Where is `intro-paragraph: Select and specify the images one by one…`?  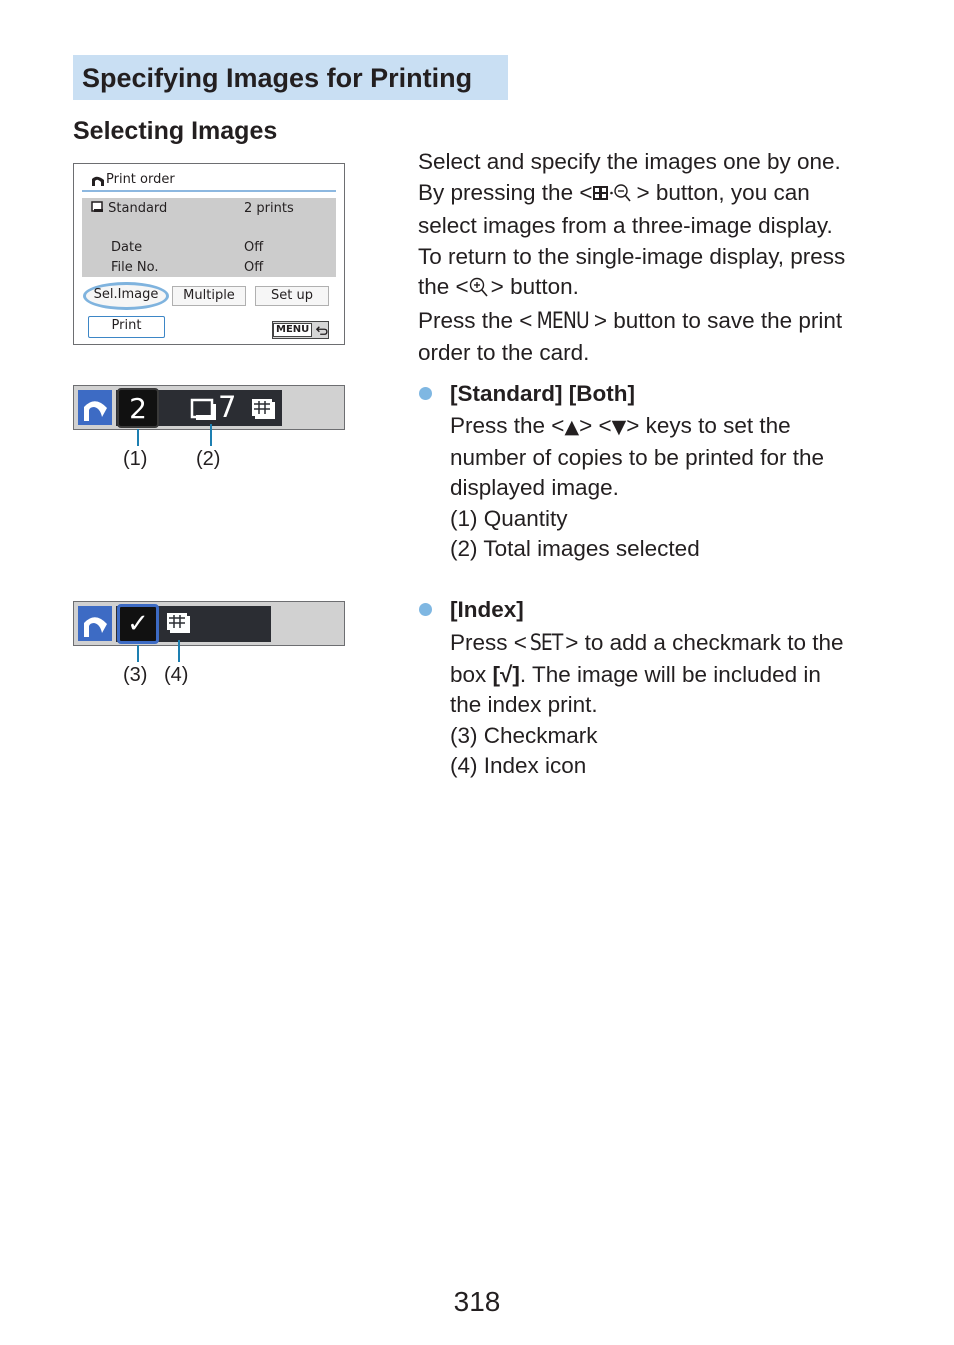
intro-paragraph: Select and specify the images one by one… is located at coordinates (658, 257).